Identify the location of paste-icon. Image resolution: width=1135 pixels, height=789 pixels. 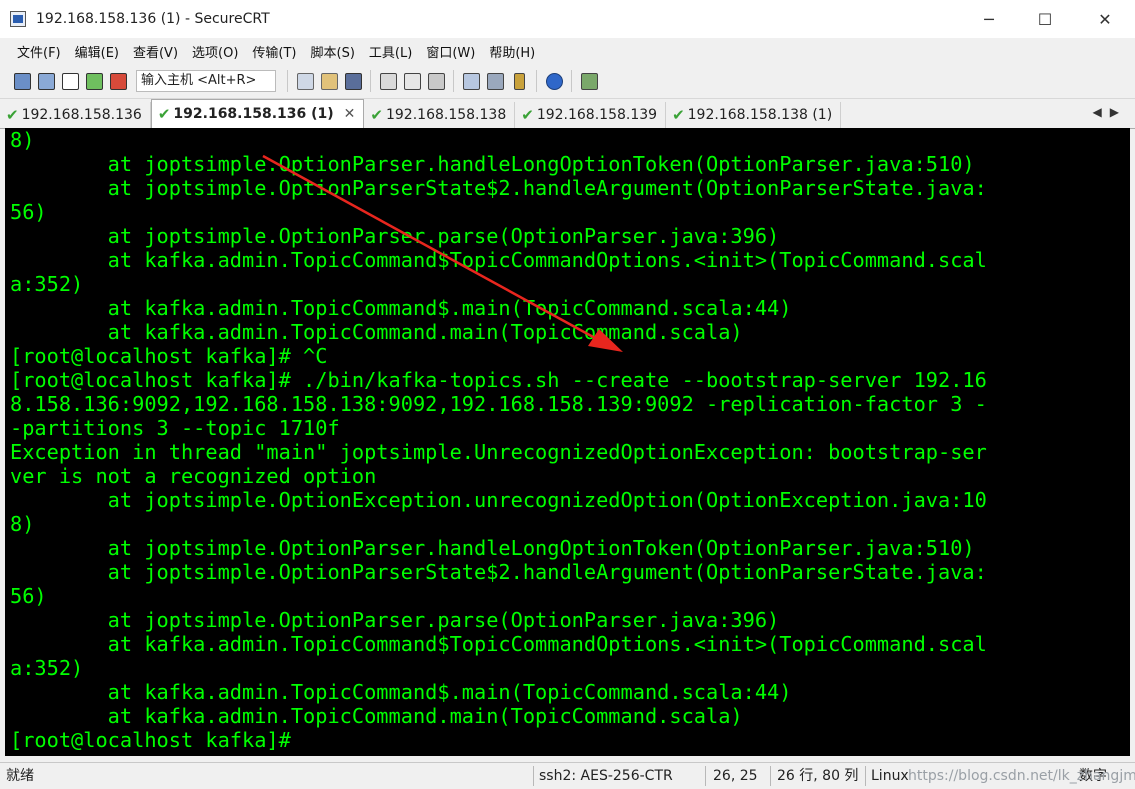
(329, 81).